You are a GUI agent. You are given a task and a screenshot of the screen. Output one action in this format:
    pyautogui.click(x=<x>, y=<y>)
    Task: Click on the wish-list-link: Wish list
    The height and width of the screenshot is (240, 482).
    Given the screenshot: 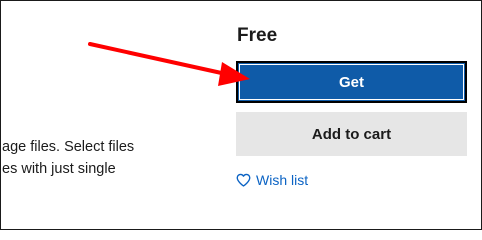 What is the action you would take?
    pyautogui.click(x=272, y=180)
    